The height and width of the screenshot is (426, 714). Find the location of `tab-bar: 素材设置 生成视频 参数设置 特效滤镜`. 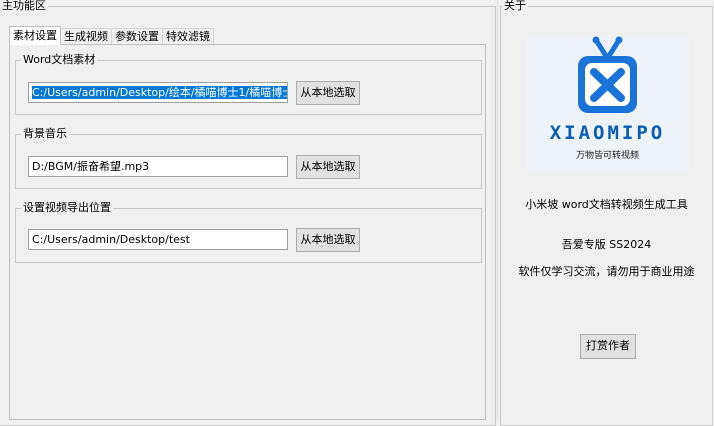

tab-bar: 素材设置 生成视频 参数设置 特效滤镜 is located at coordinates (111, 35).